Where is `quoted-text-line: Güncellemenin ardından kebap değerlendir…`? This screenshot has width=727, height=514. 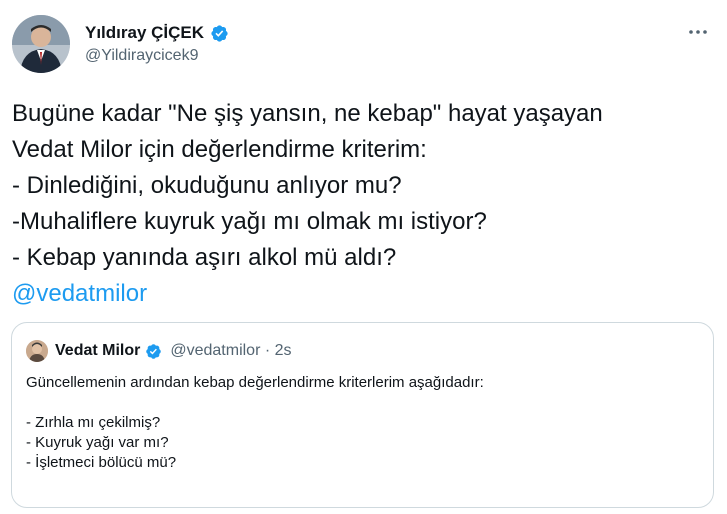
quoted-text-line: Güncellemenin ardından kebap değerlendir… is located at coordinates (255, 382).